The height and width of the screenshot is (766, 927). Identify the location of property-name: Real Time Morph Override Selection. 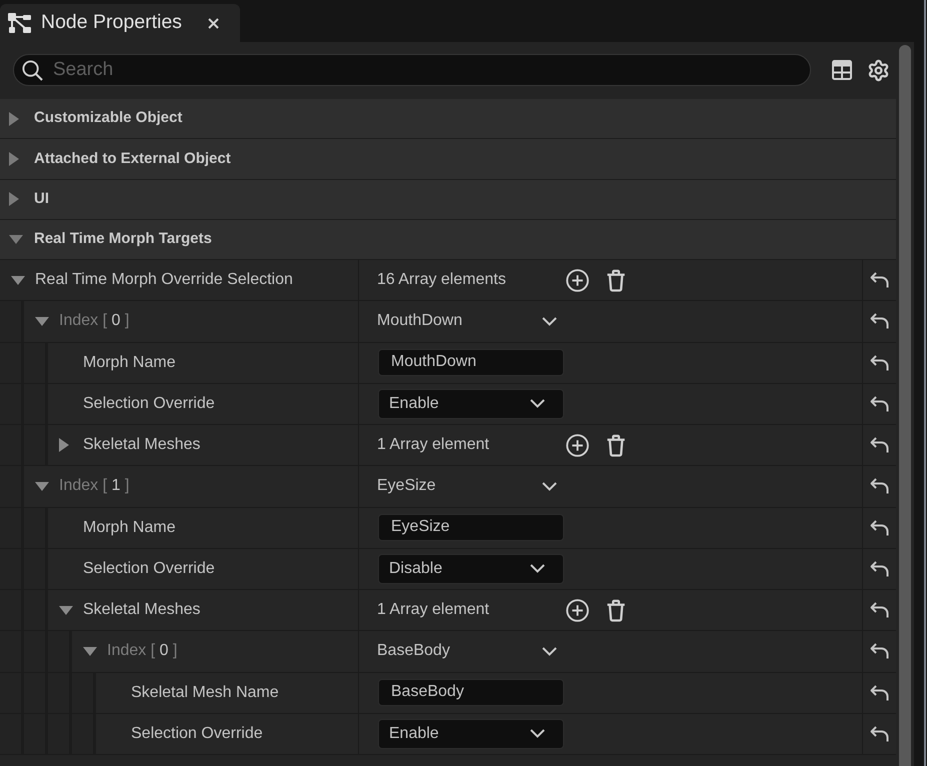
(164, 280).